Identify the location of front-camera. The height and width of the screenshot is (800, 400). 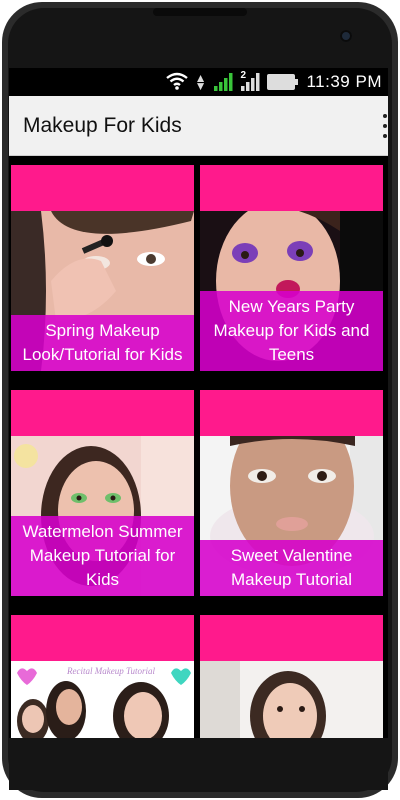
(346, 36).